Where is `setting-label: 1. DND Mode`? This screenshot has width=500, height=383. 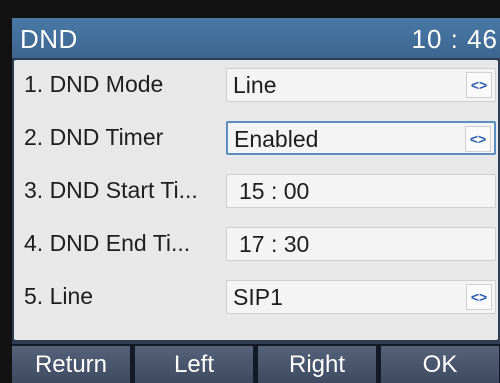
setting-label: 1. DND Mode is located at coordinates (94, 84).